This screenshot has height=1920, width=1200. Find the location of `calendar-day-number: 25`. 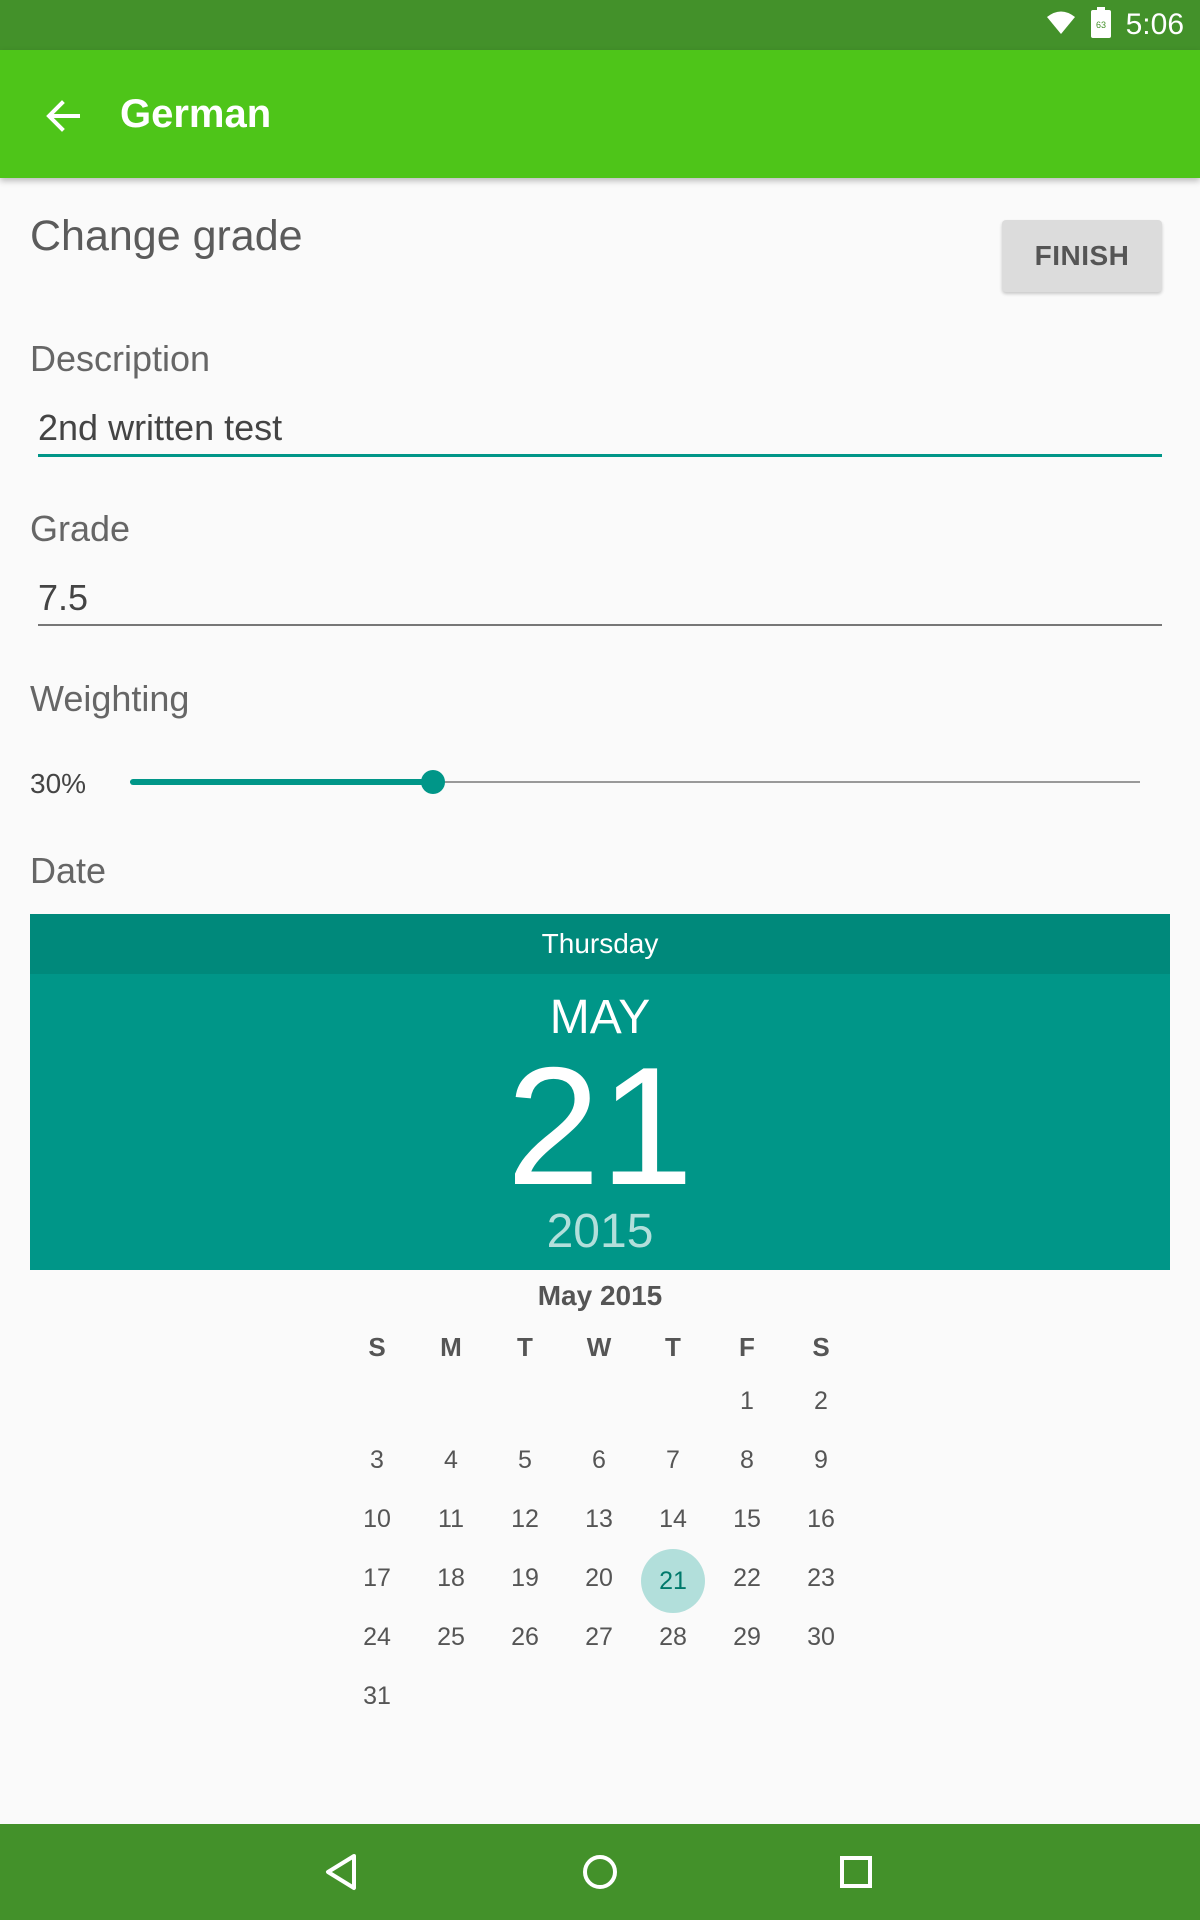

calendar-day-number: 25 is located at coordinates (451, 1637).